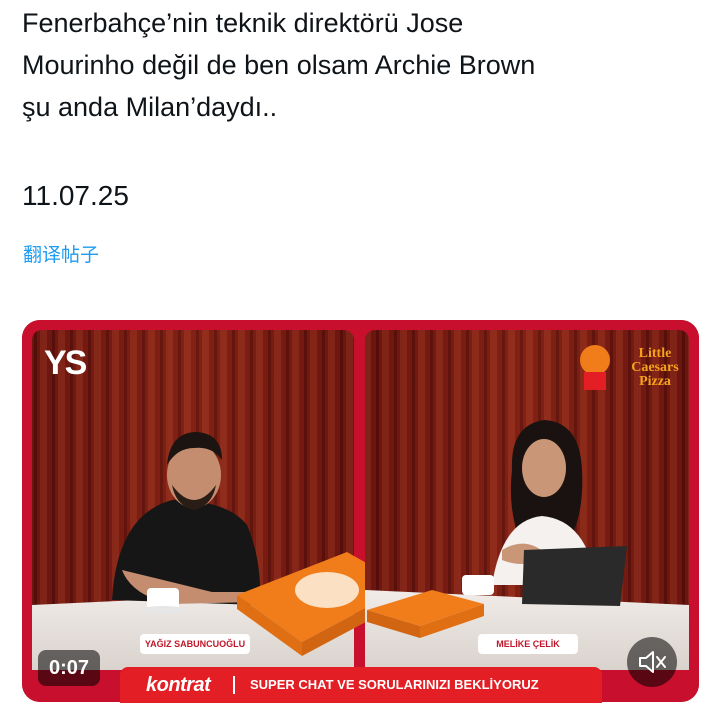 This screenshot has height=703, width=719. I want to click on sponsor-mascot, so click(595, 367).